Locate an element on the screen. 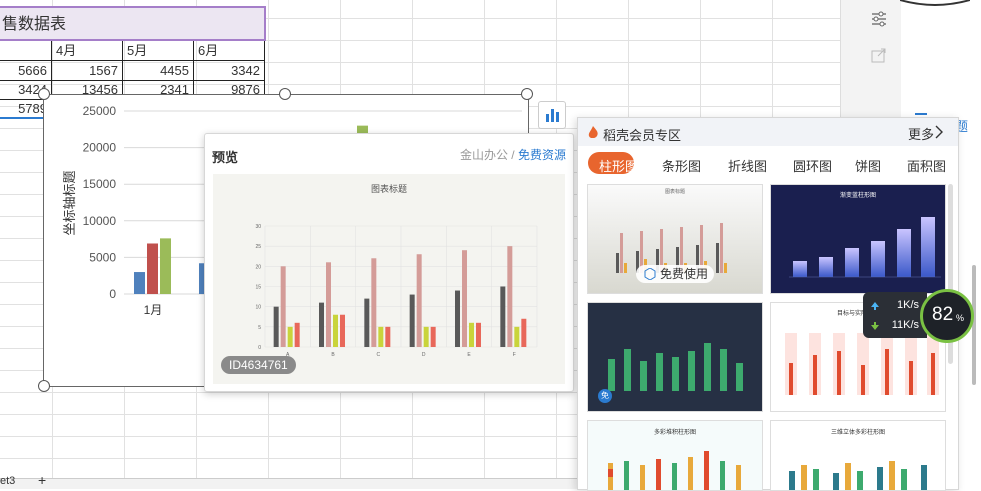 The image size is (981, 491). free-resource-link: 免费资源 is located at coordinates (542, 155).